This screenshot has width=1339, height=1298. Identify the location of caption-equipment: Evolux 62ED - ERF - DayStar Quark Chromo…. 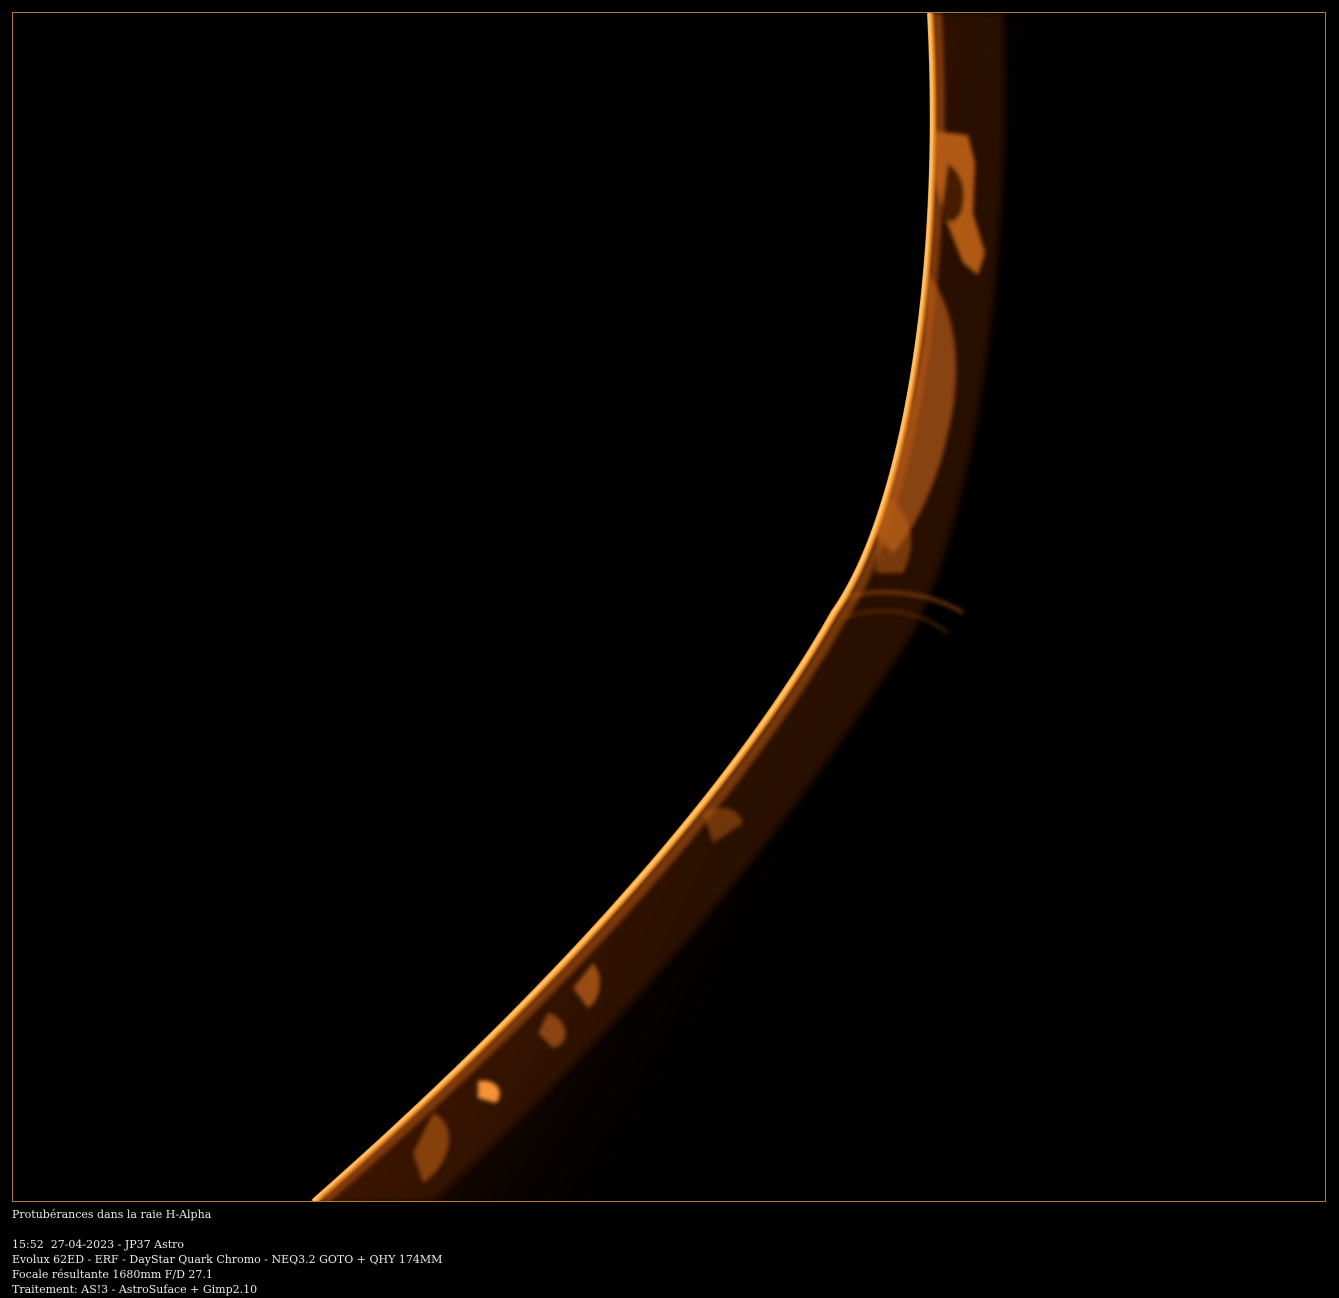
(227, 1259).